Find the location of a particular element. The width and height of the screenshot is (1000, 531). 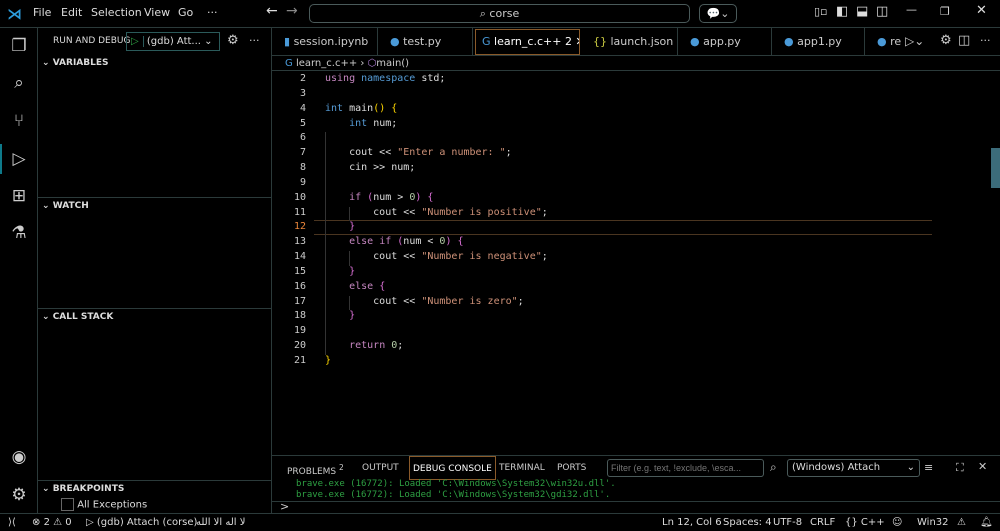

code-token: main is located at coordinates (361, 108).